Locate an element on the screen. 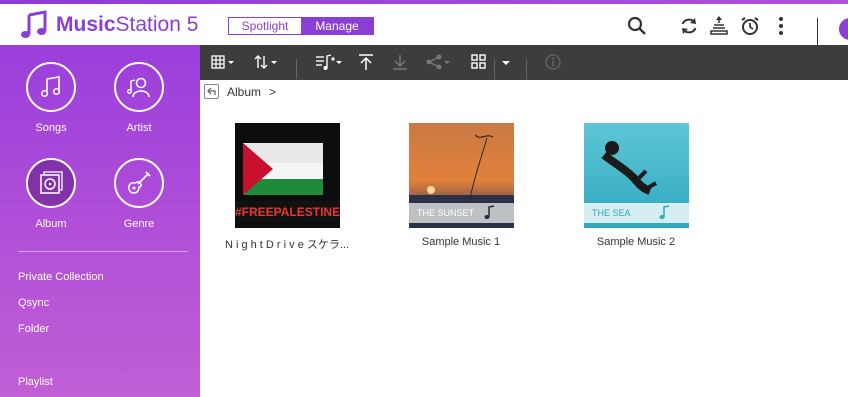  guitar-icon is located at coordinates (139, 182).